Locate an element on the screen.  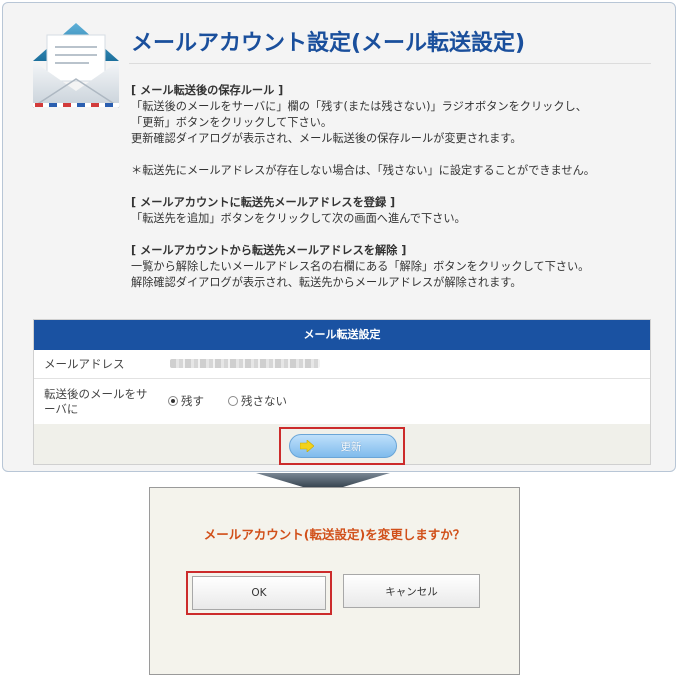
keep-radio-group: 残す 残さない is located at coordinates (239, 401).